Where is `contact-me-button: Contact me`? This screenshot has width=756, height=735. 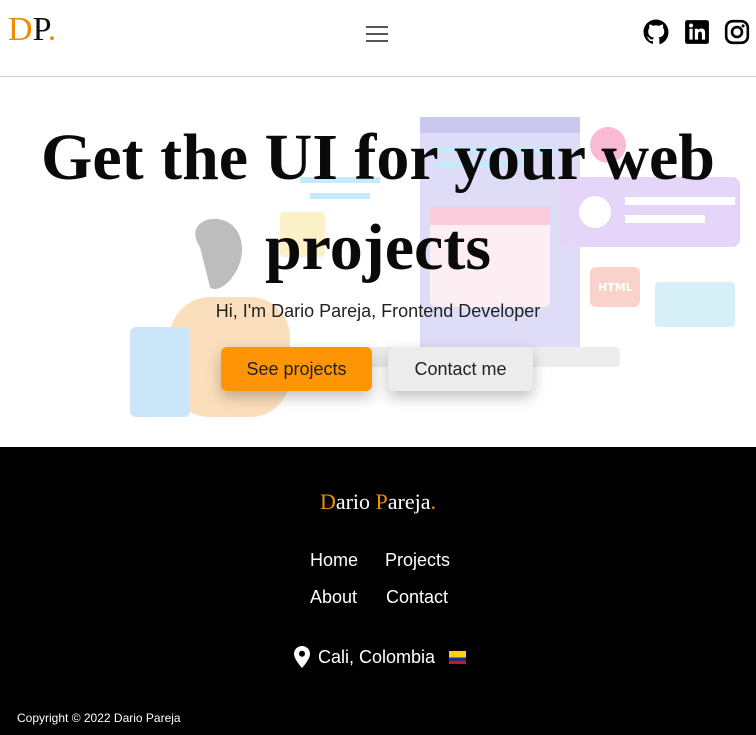 contact-me-button: Contact me is located at coordinates (460, 369).